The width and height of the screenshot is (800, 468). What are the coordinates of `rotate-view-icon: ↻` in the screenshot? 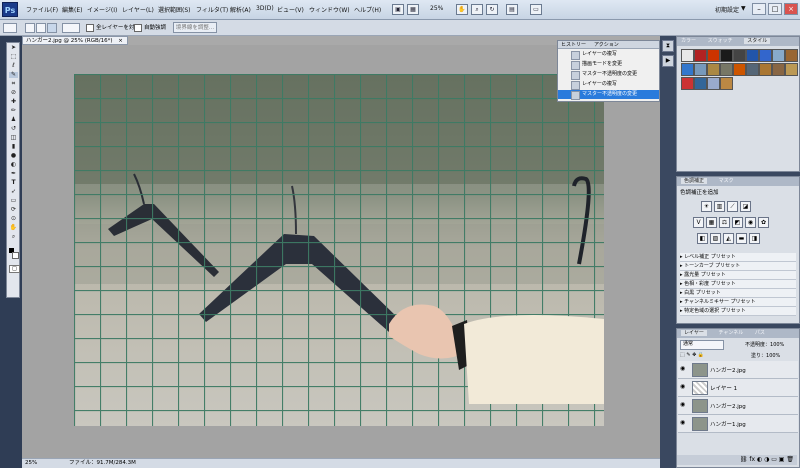 It's located at (492, 9).